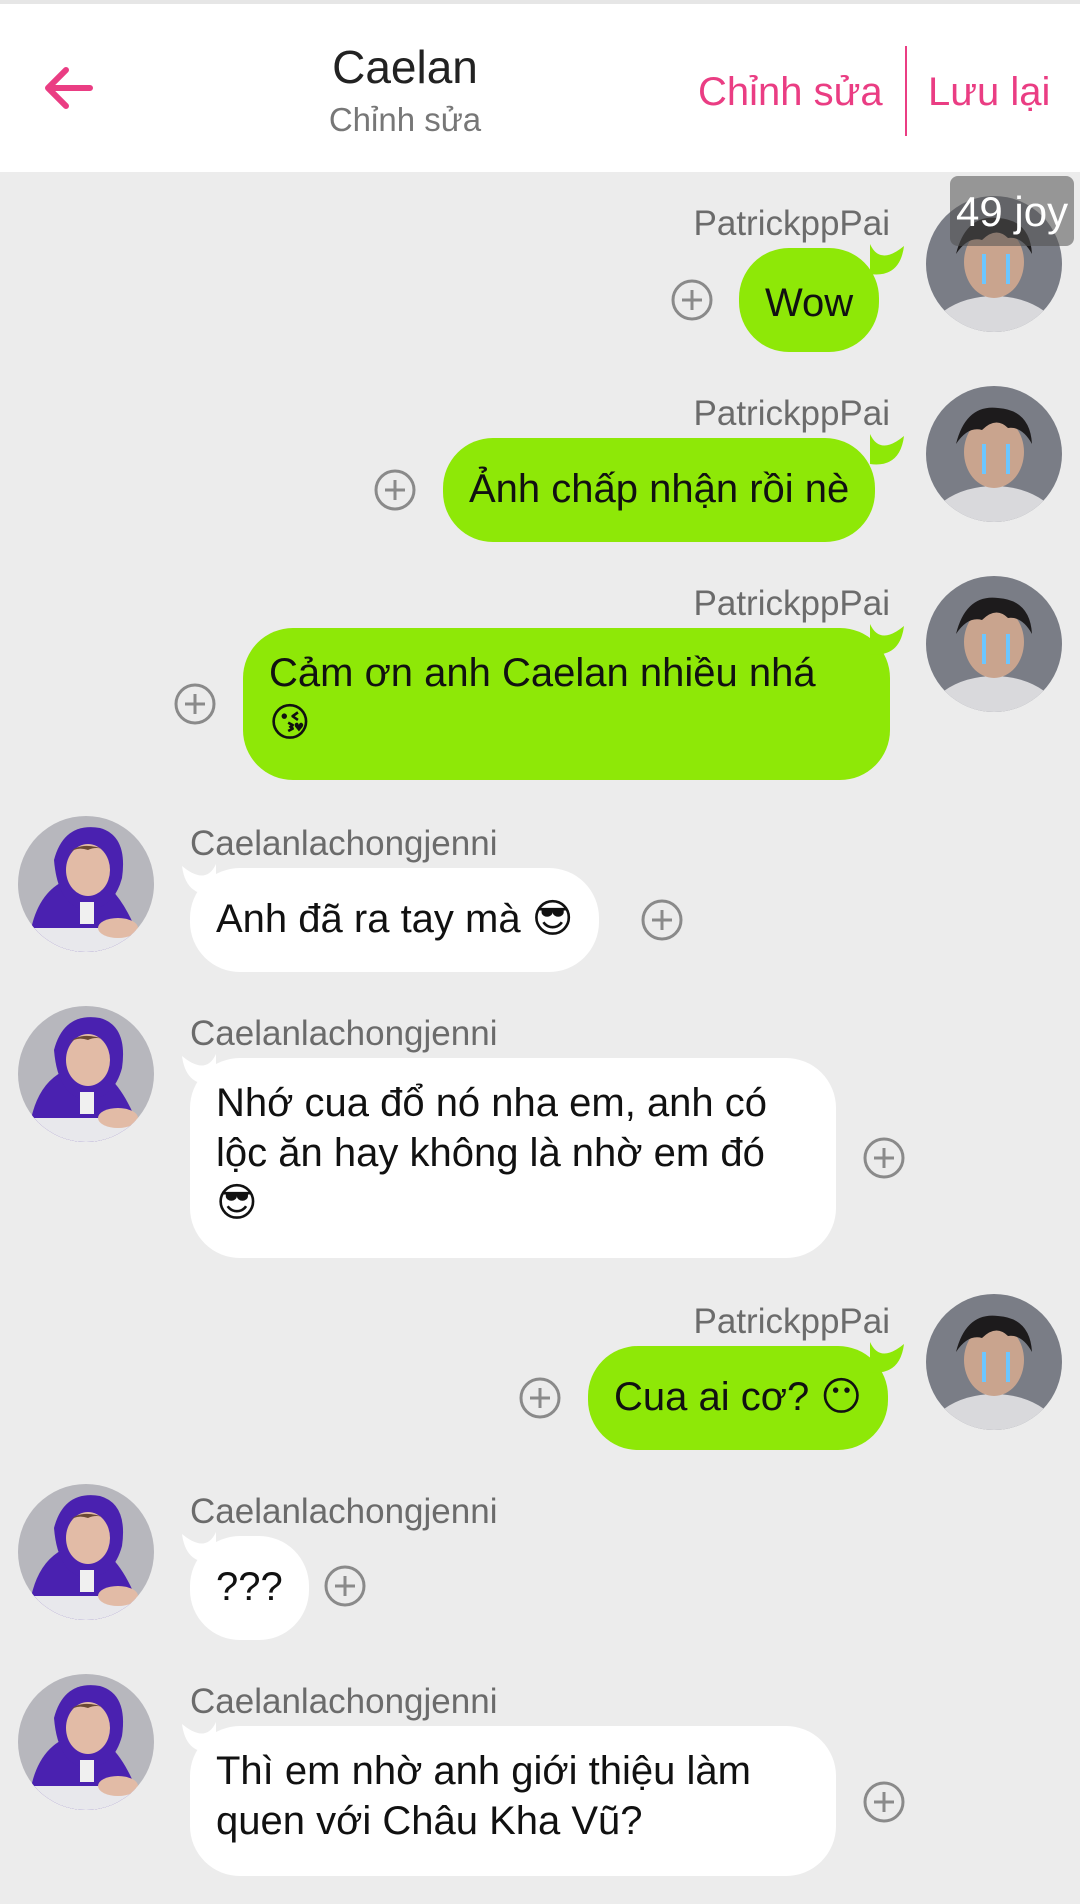 This screenshot has height=1904, width=1080. Describe the element at coordinates (490, 1153) in the screenshot. I see `message-text-line: lộc ăn hay không là nhờ em đó` at that location.